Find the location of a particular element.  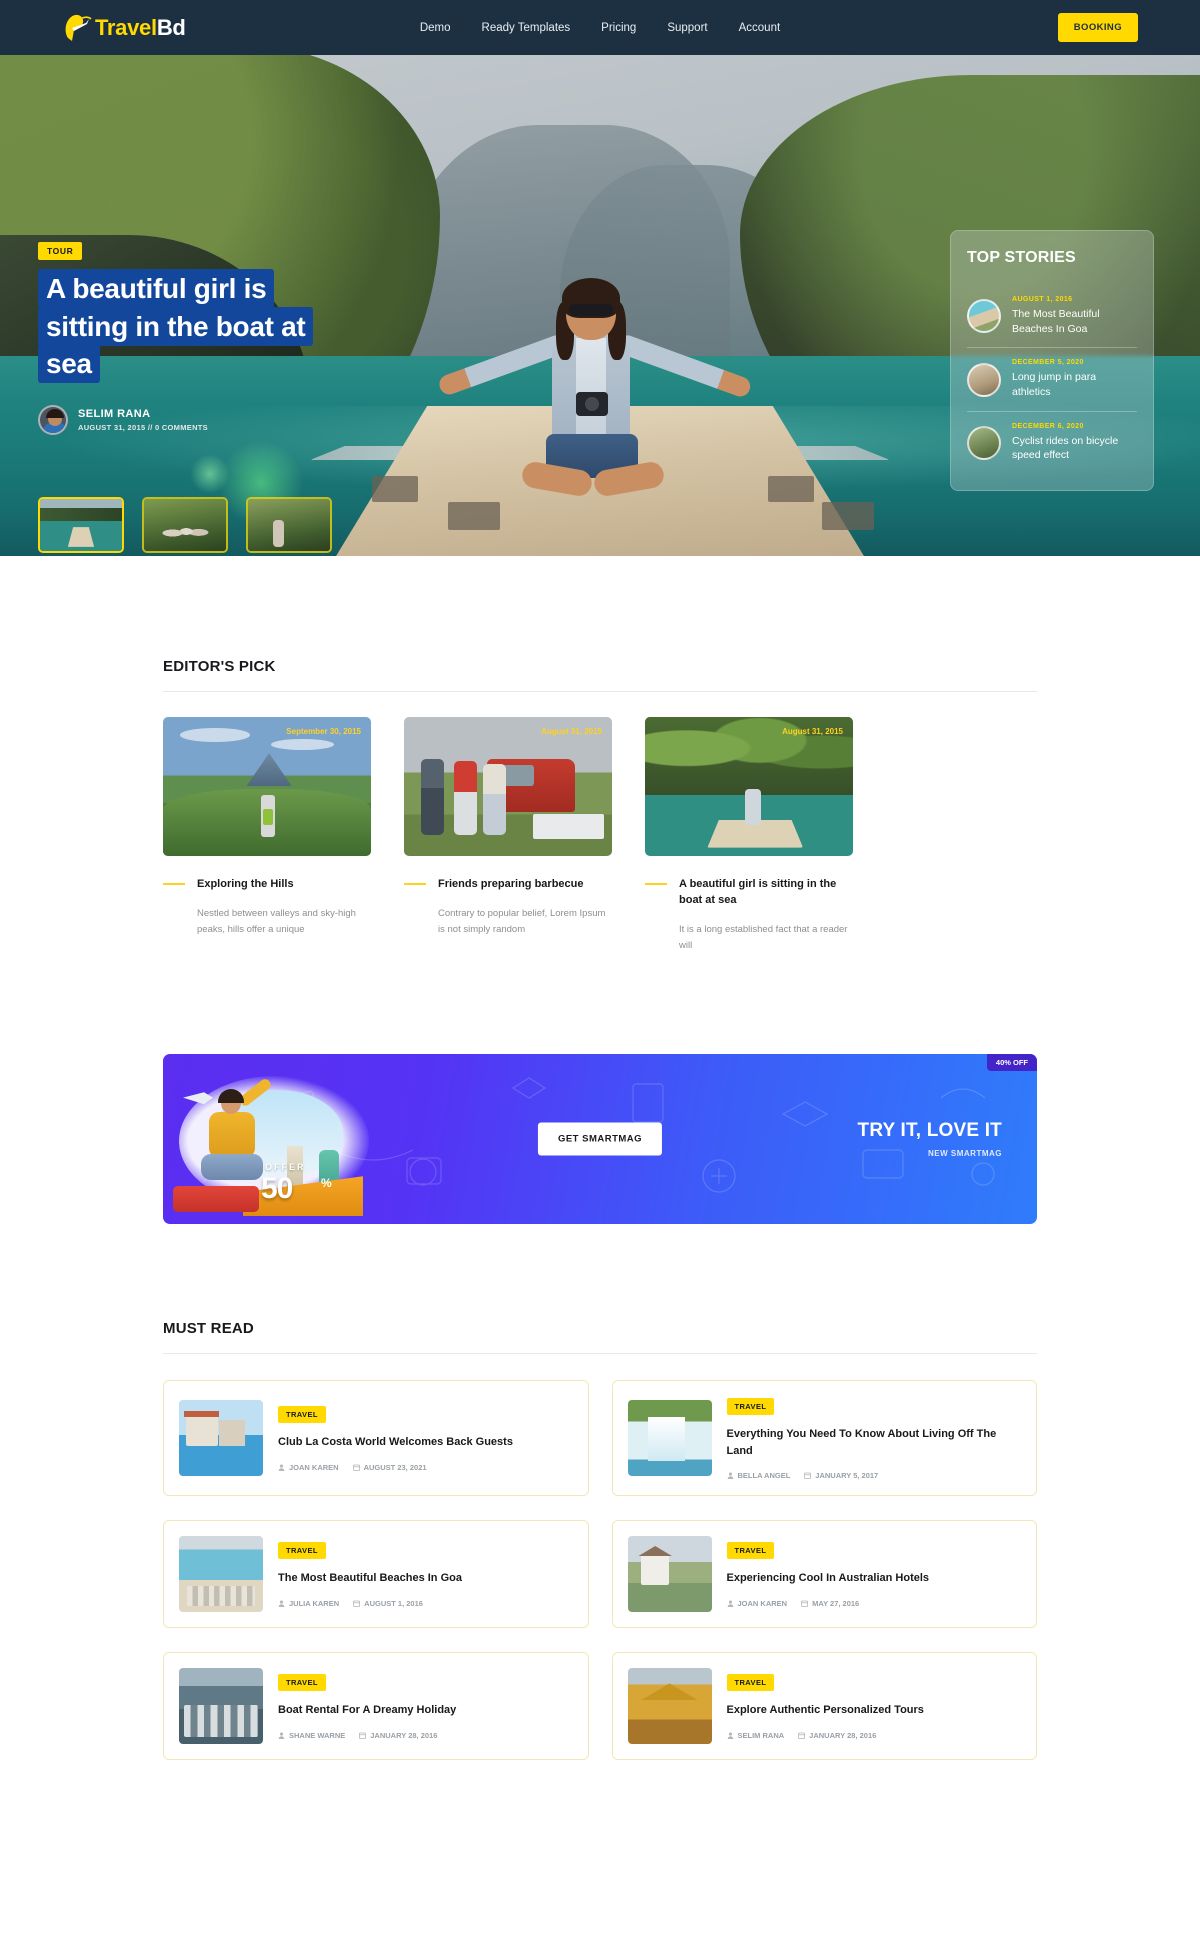

must-read-heading: MUST READ is located at coordinates (208, 1329).